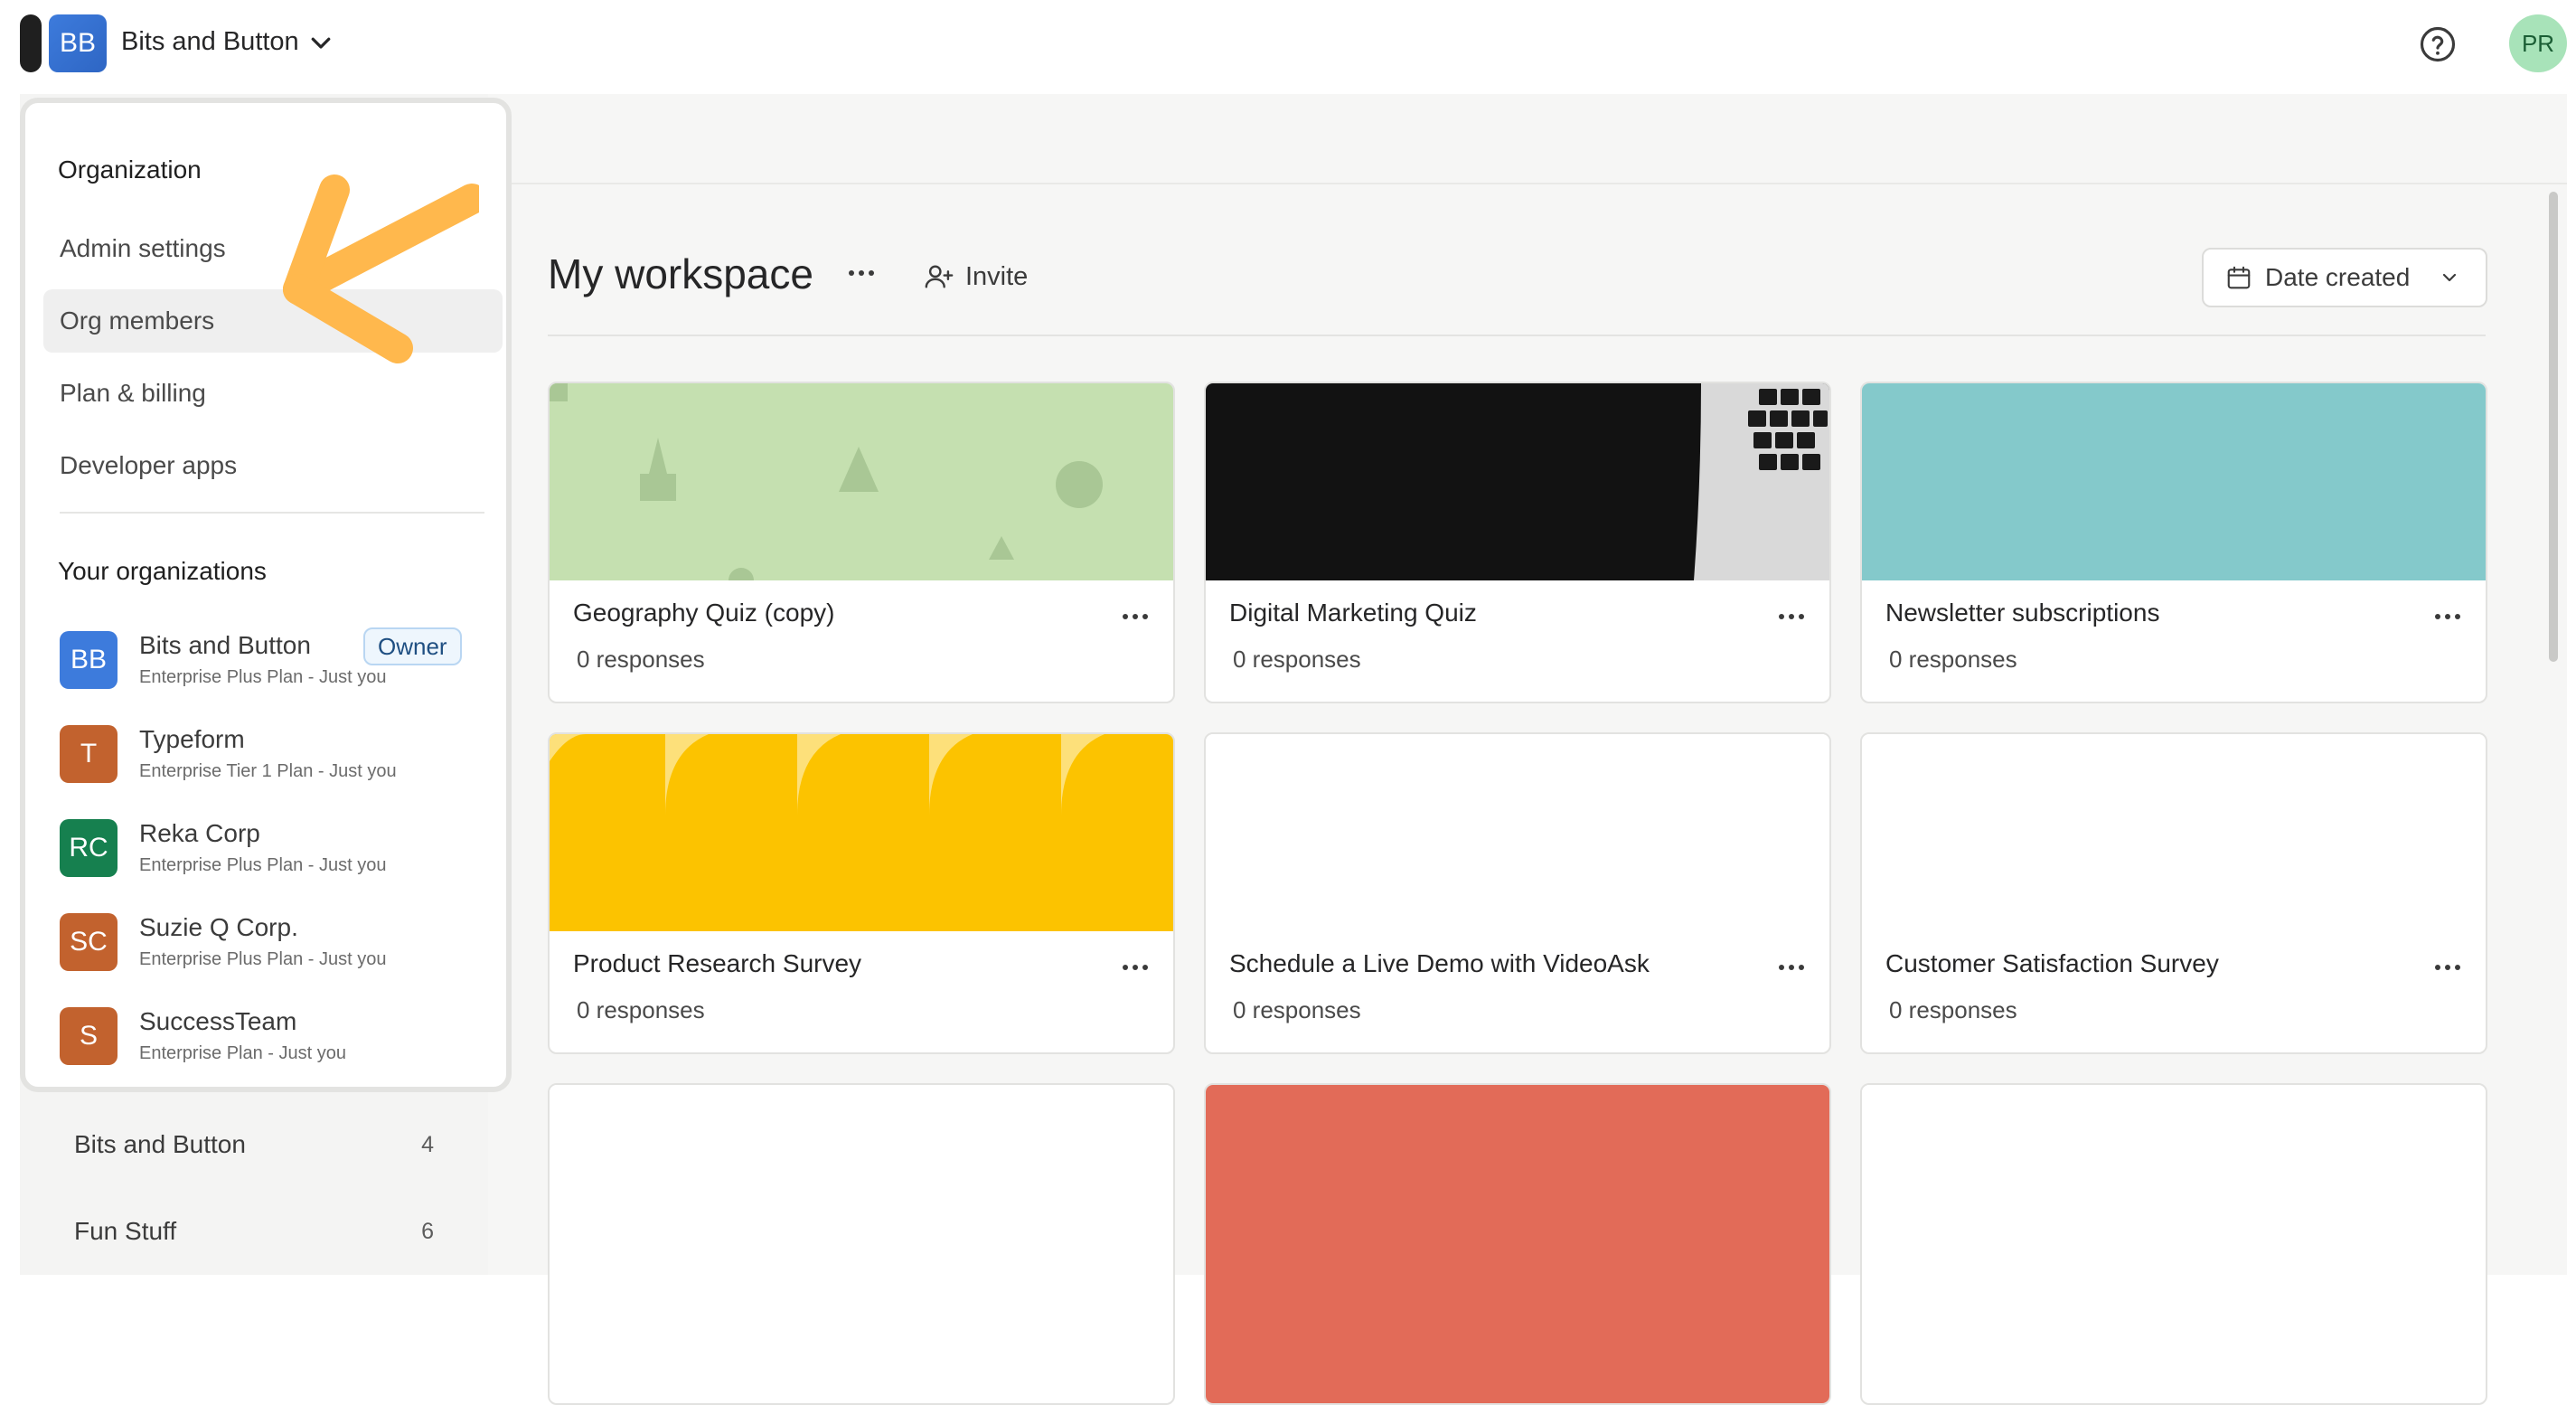  Describe the element at coordinates (149, 465) in the screenshot. I see `menu-item-label: Developer apps` at that location.